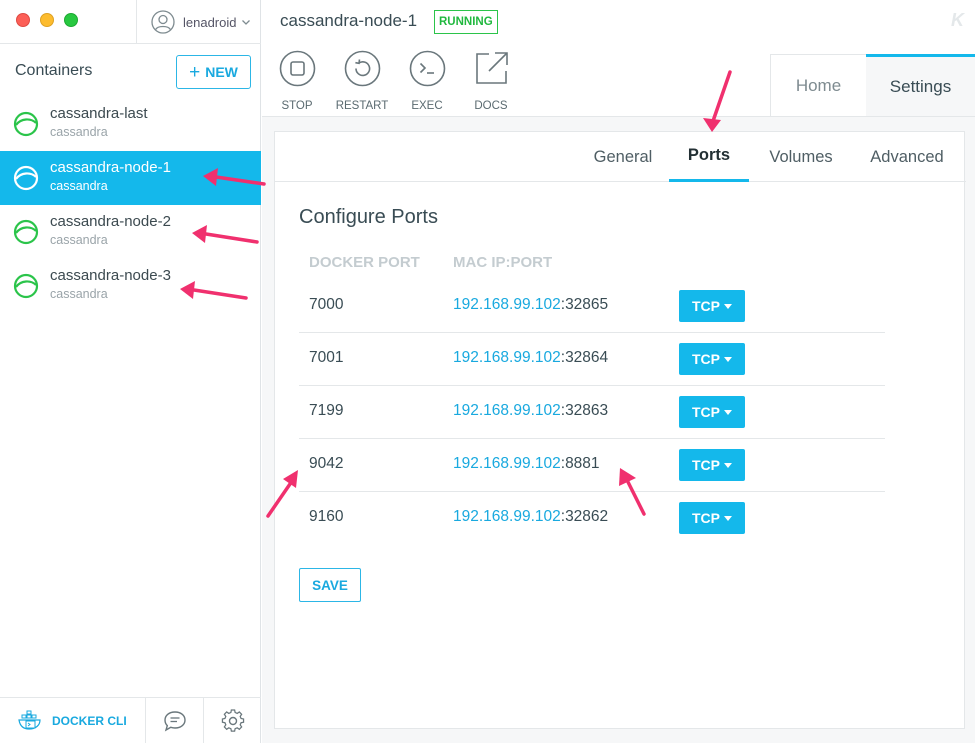 This screenshot has height=743, width=975. What do you see at coordinates (47, 20) in the screenshot?
I see `minimize-window-button` at bounding box center [47, 20].